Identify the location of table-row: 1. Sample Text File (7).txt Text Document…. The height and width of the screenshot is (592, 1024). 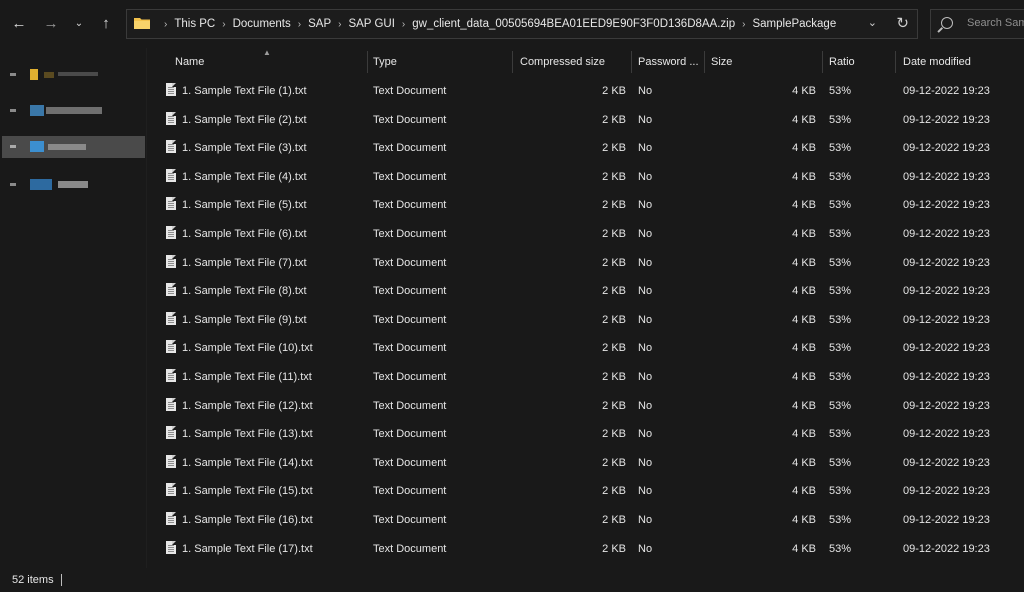
(585, 263).